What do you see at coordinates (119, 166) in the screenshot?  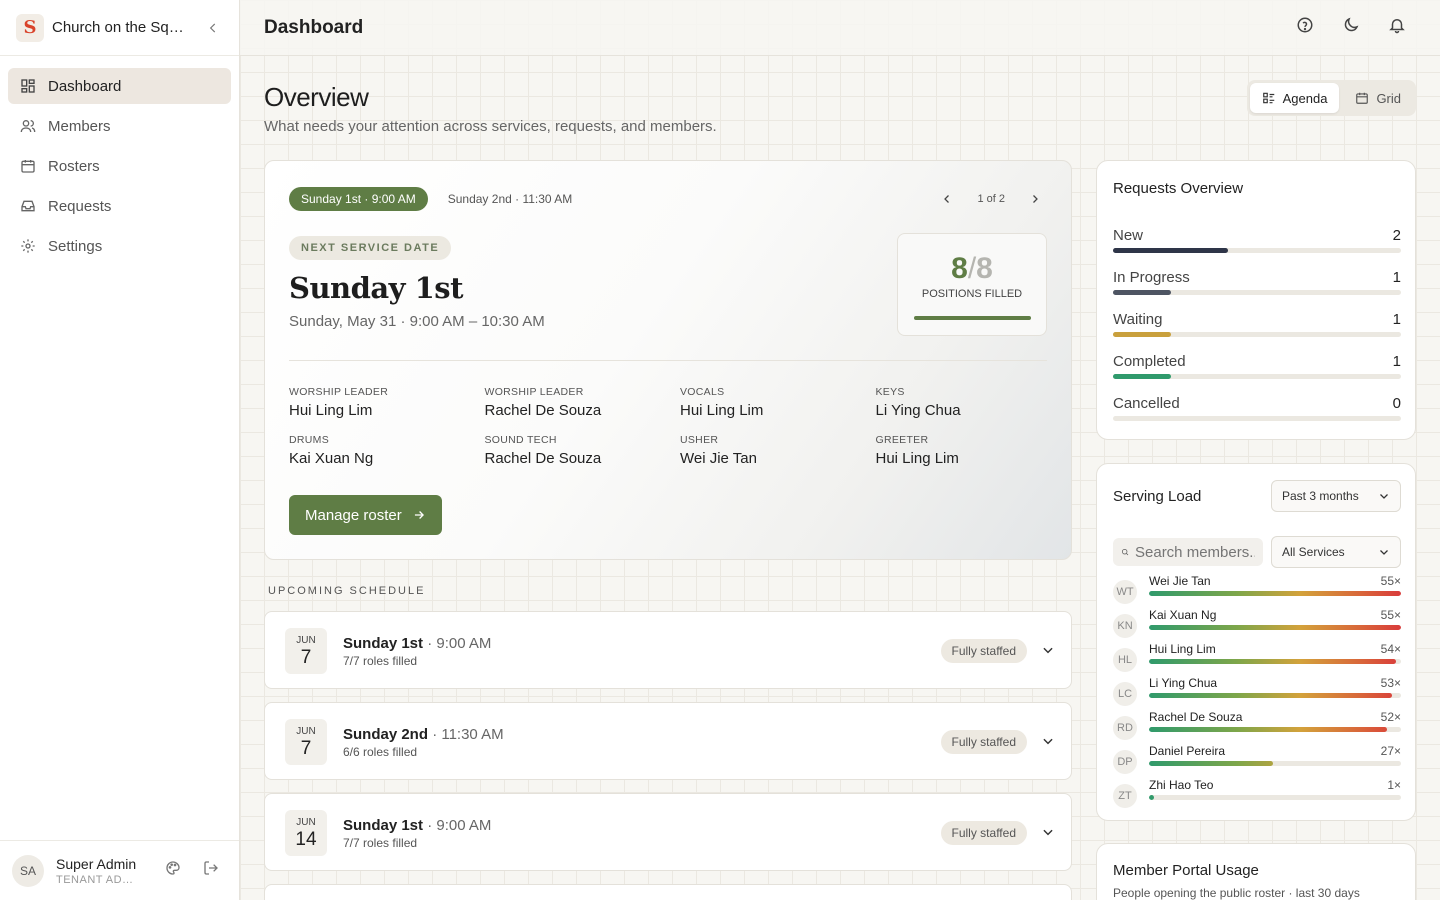 I see `sidebar-item-rosters: Rosters` at bounding box center [119, 166].